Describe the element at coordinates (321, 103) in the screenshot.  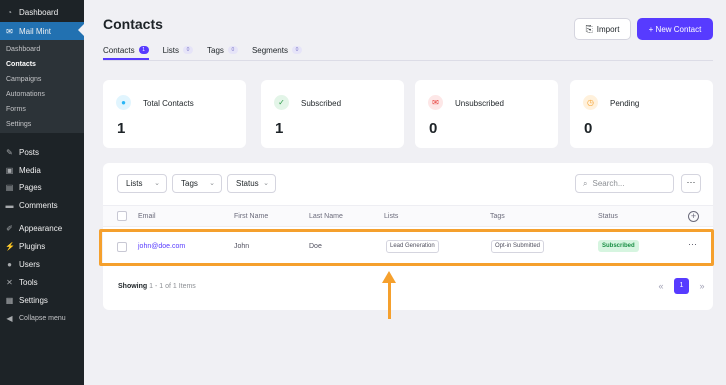
I see `stat-label: Subscribed` at that location.